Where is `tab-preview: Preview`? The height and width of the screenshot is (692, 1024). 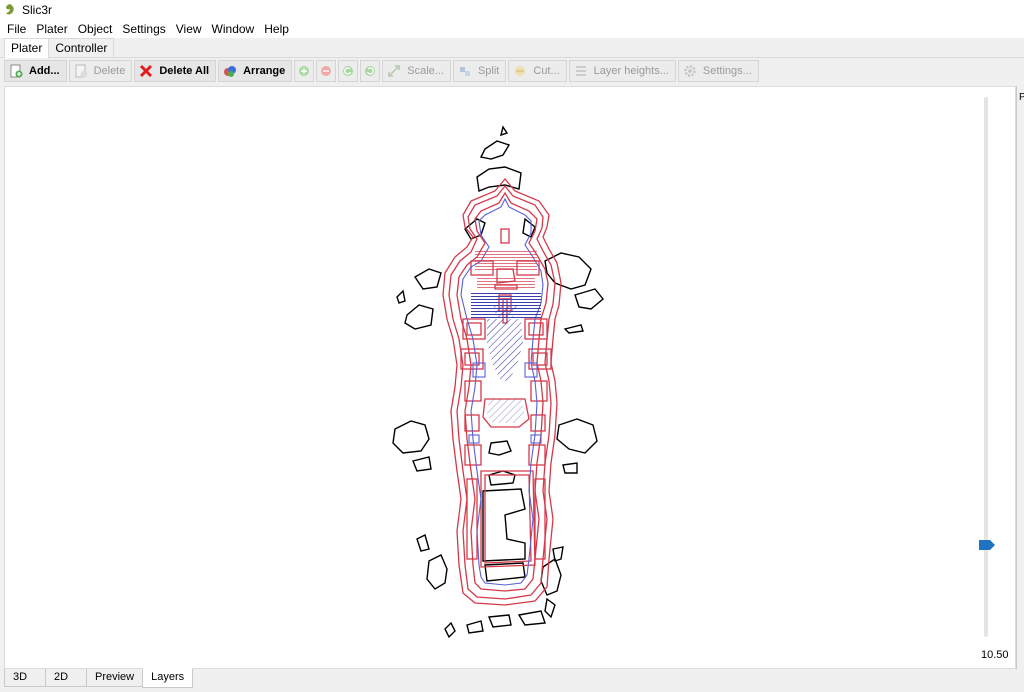
tab-preview: Preview is located at coordinates (115, 678).